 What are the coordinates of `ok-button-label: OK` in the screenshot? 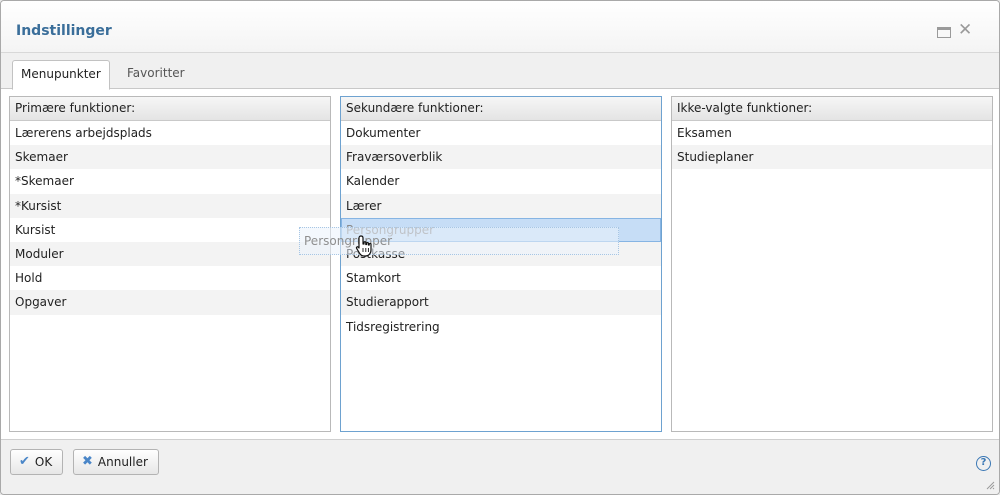 It's located at (43, 462).